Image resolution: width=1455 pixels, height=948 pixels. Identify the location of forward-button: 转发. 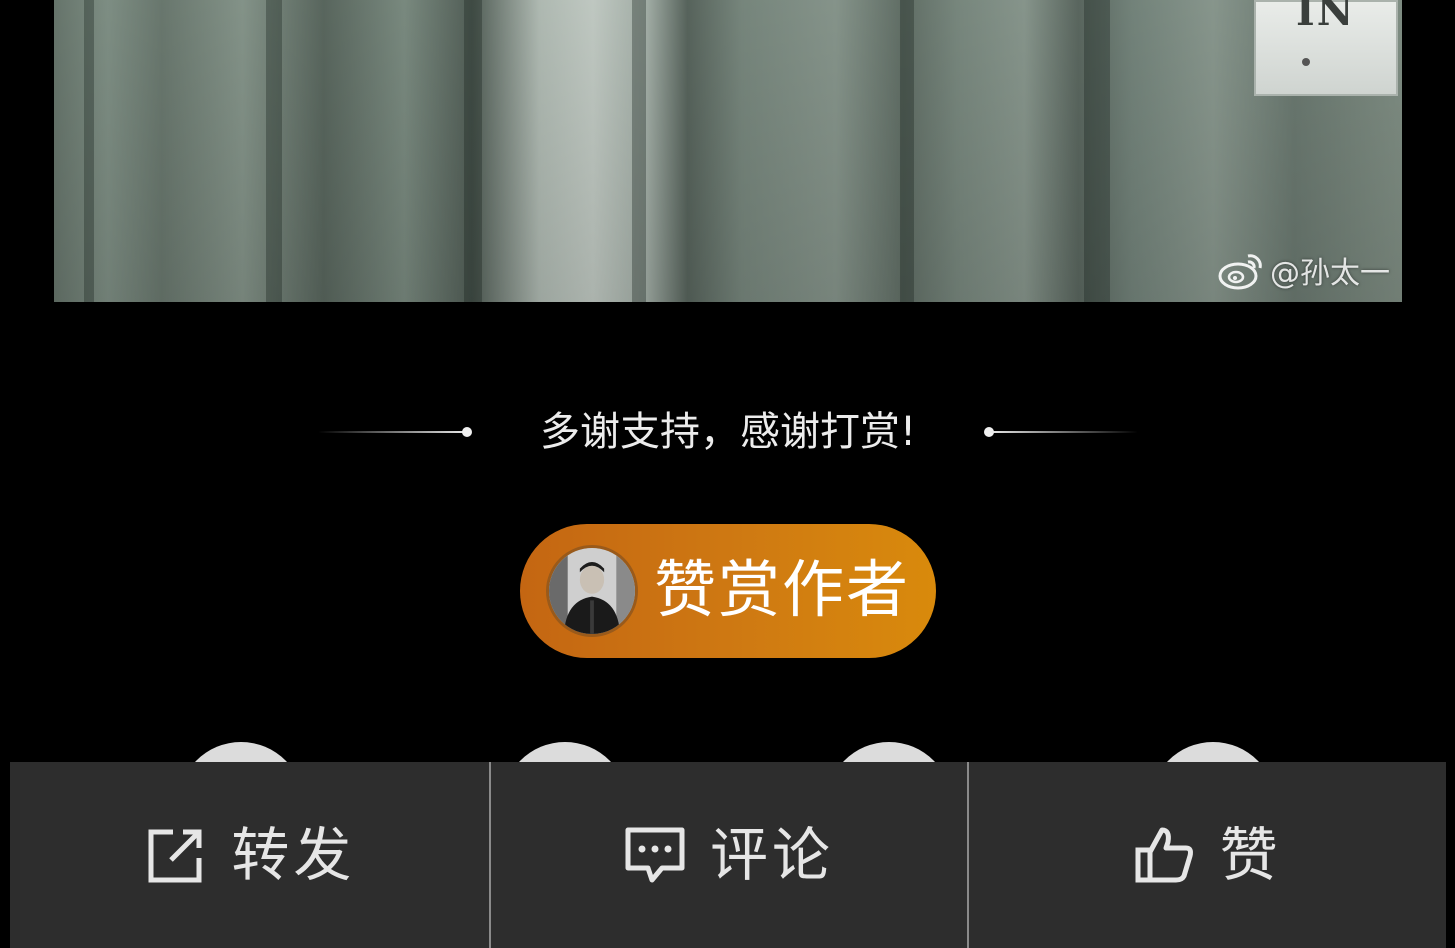
(249, 855).